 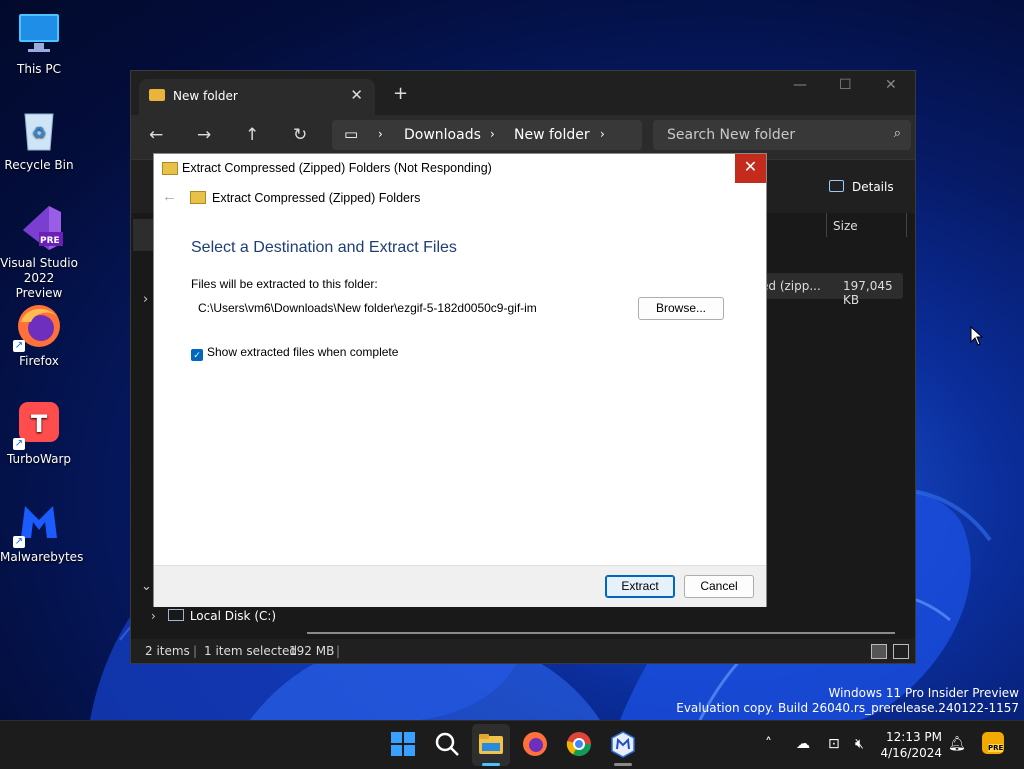 I want to click on desktop-icon-visual-studio: PRE Visual Studio 2022 Preview, so click(x=39, y=252).